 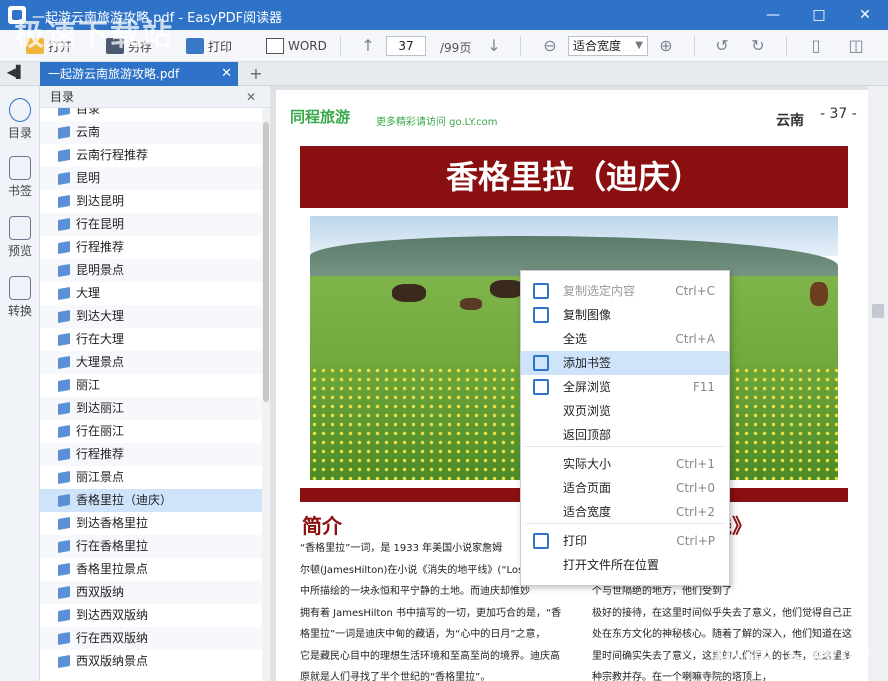 I want to click on document-tab: 一起游云南旅游攻略.pdf ✕, so click(x=139, y=74).